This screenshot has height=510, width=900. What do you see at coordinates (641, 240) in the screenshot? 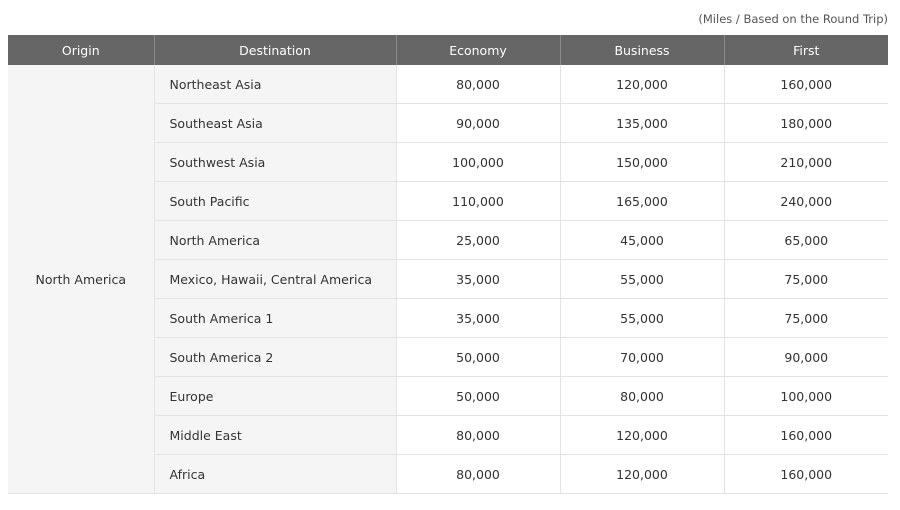
I see `cell-business: 45,000` at bounding box center [641, 240].